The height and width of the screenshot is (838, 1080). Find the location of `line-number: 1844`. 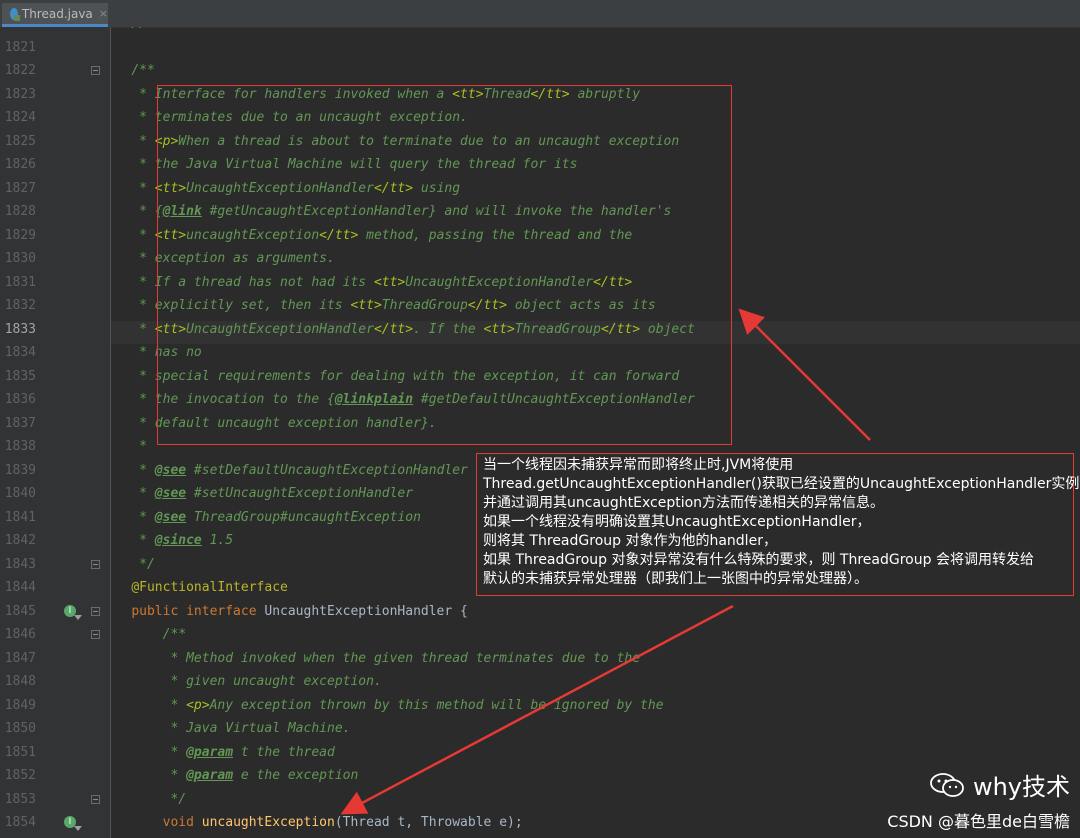

line-number: 1844 is located at coordinates (20, 587).